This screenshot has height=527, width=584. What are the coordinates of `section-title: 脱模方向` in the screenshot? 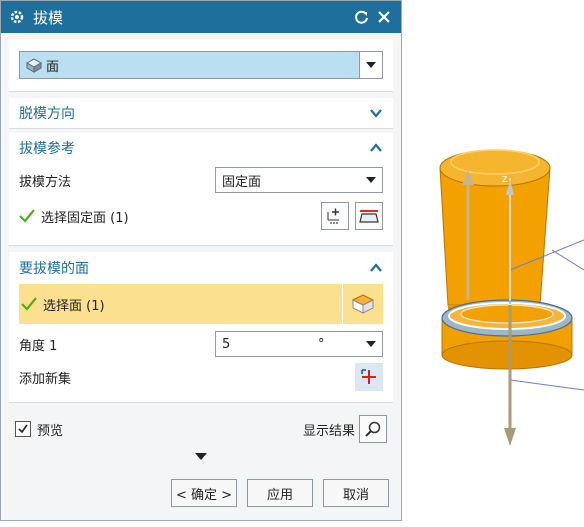 It's located at (47, 114).